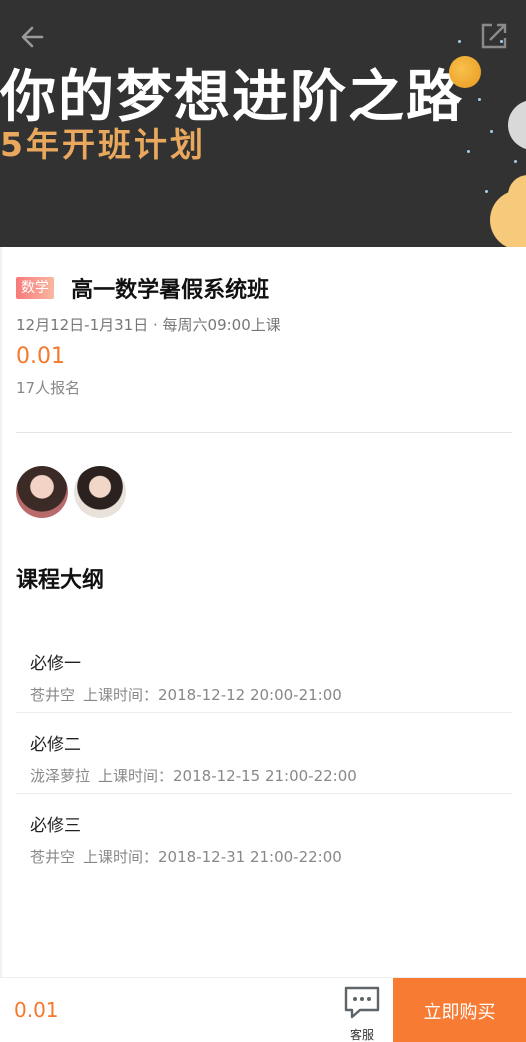 The image size is (526, 1042). What do you see at coordinates (40, 356) in the screenshot?
I see `course-price: 0.01` at bounding box center [40, 356].